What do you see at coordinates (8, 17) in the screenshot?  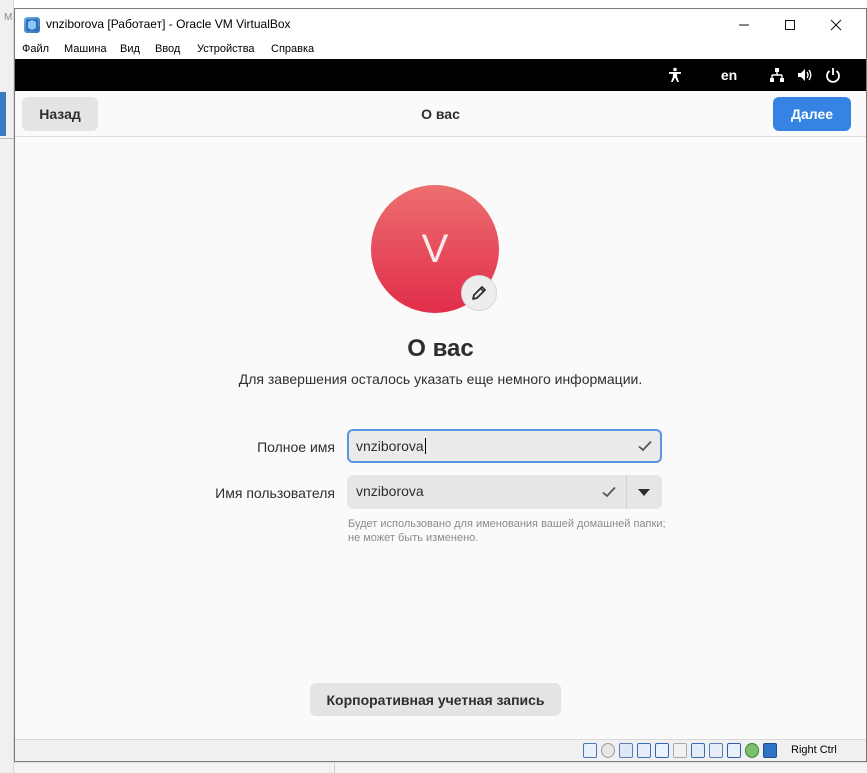 I see `host-window-letter: M` at bounding box center [8, 17].